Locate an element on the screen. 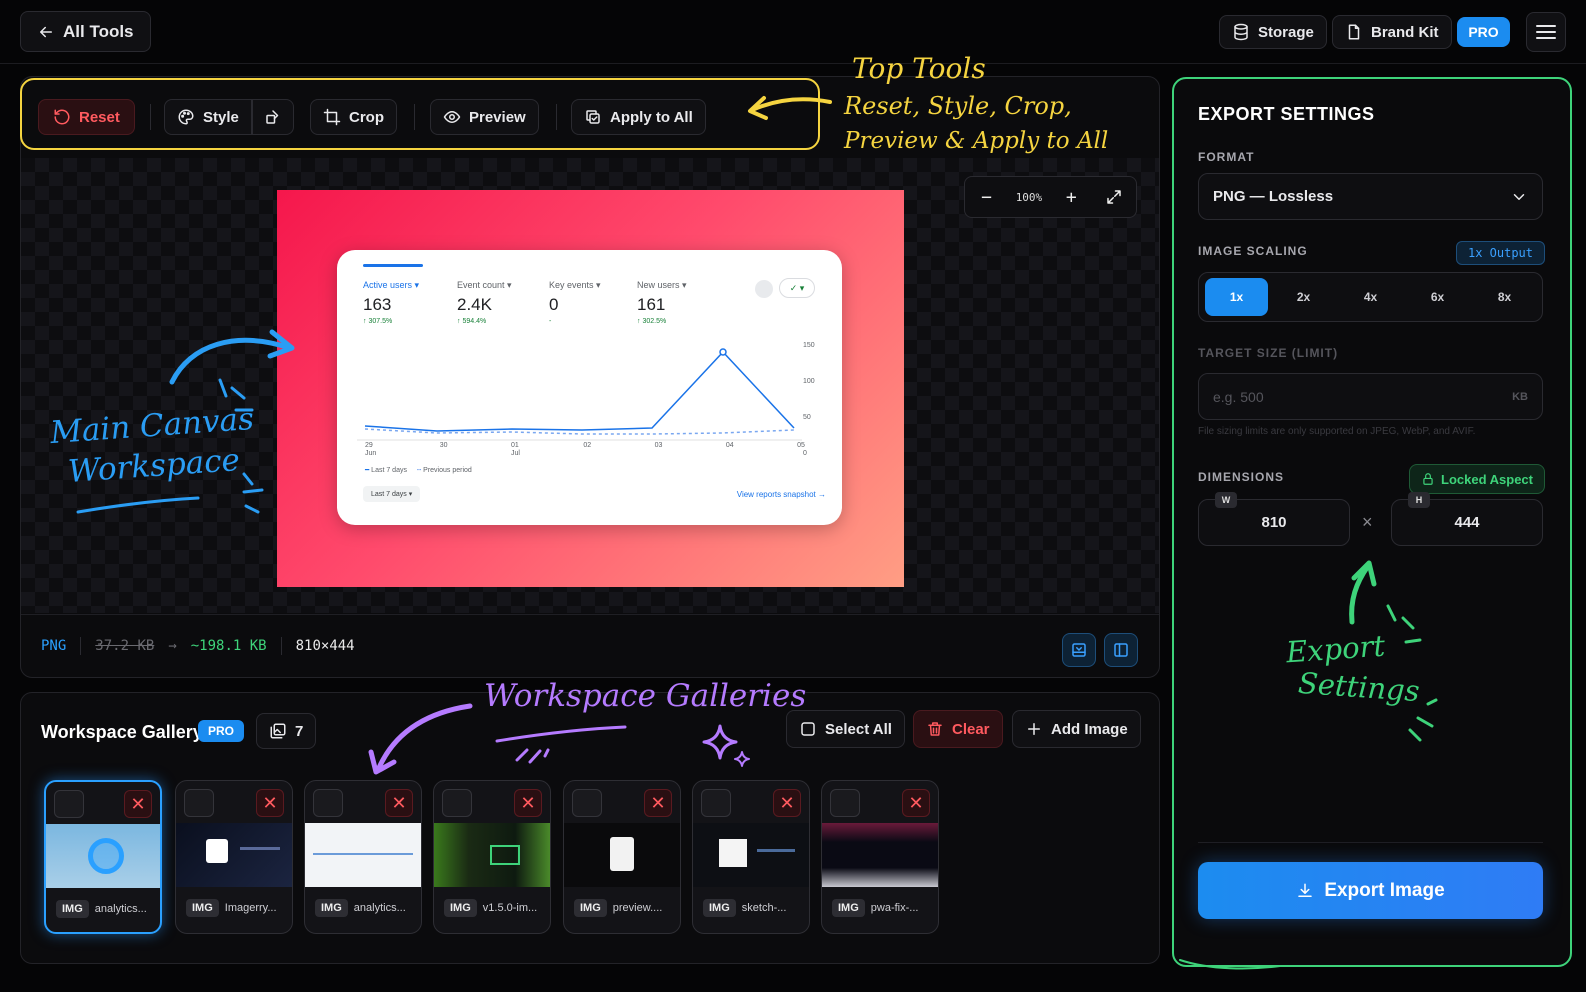 The image size is (1586, 992). menu-button is located at coordinates (1546, 32).